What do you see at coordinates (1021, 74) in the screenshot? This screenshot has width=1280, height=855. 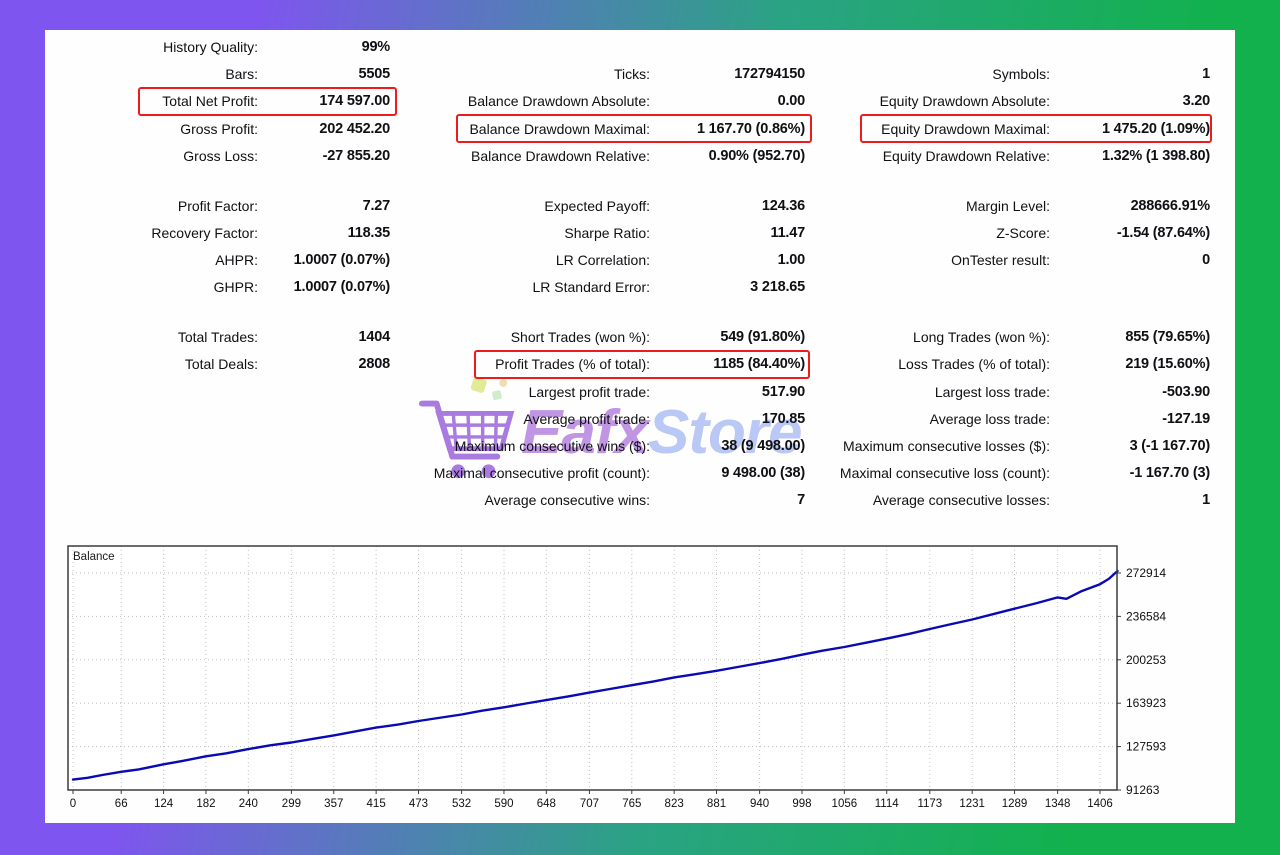 I see `stat-label: Symbols:` at bounding box center [1021, 74].